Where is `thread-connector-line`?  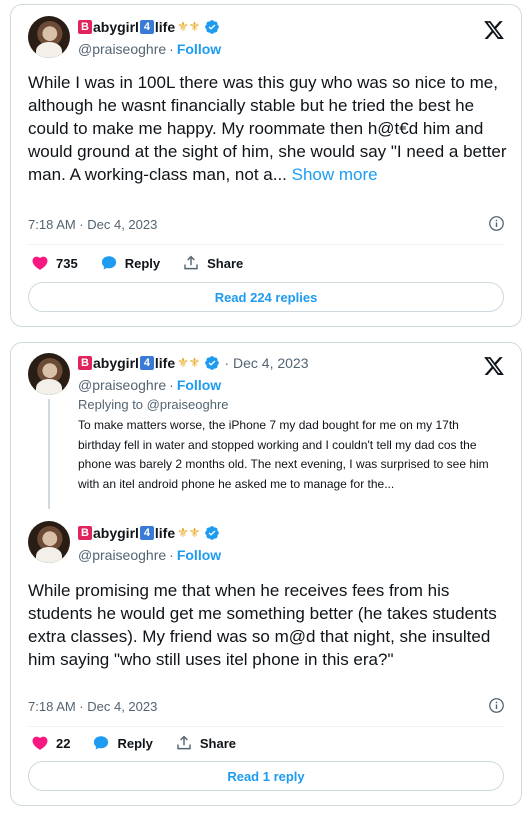
thread-connector-line is located at coordinates (49, 454).